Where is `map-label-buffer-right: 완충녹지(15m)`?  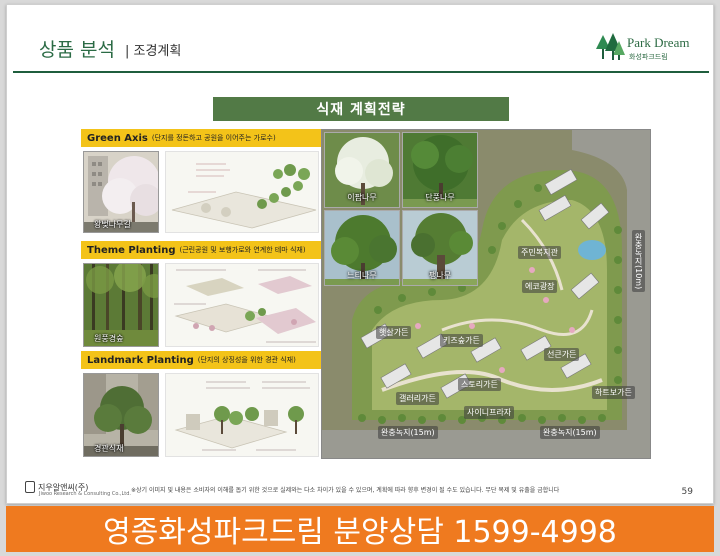
map-label-buffer-right: 완충녹지(15m) is located at coordinates (570, 432).